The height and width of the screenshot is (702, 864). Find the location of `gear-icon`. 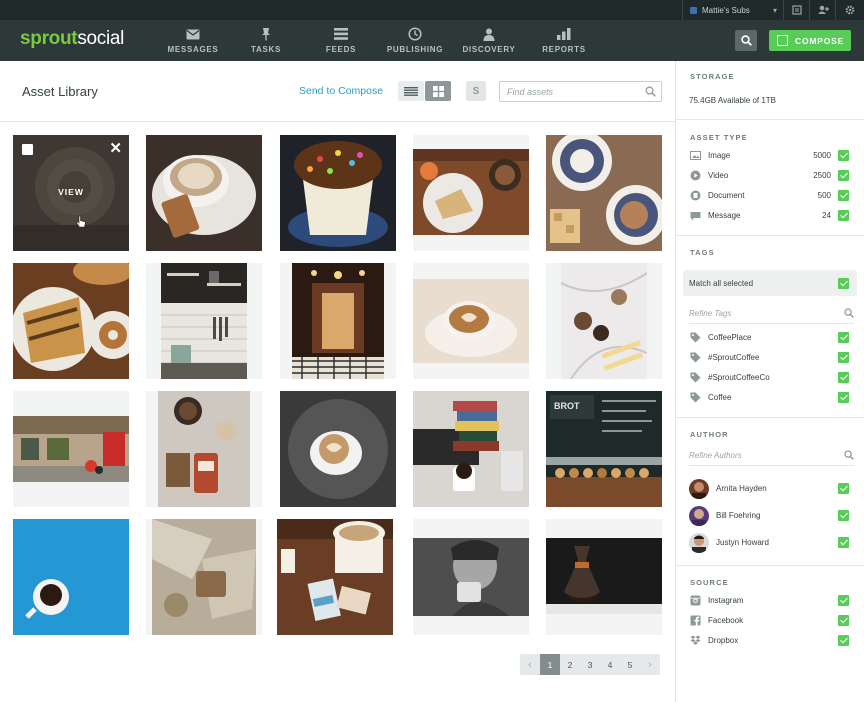

gear-icon is located at coordinates (850, 10).